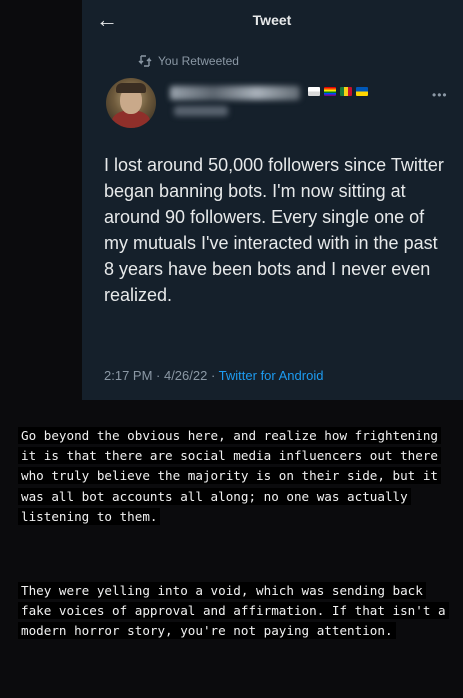 The width and height of the screenshot is (463, 698). Describe the element at coordinates (145, 61) in the screenshot. I see `retweet-icon` at that location.